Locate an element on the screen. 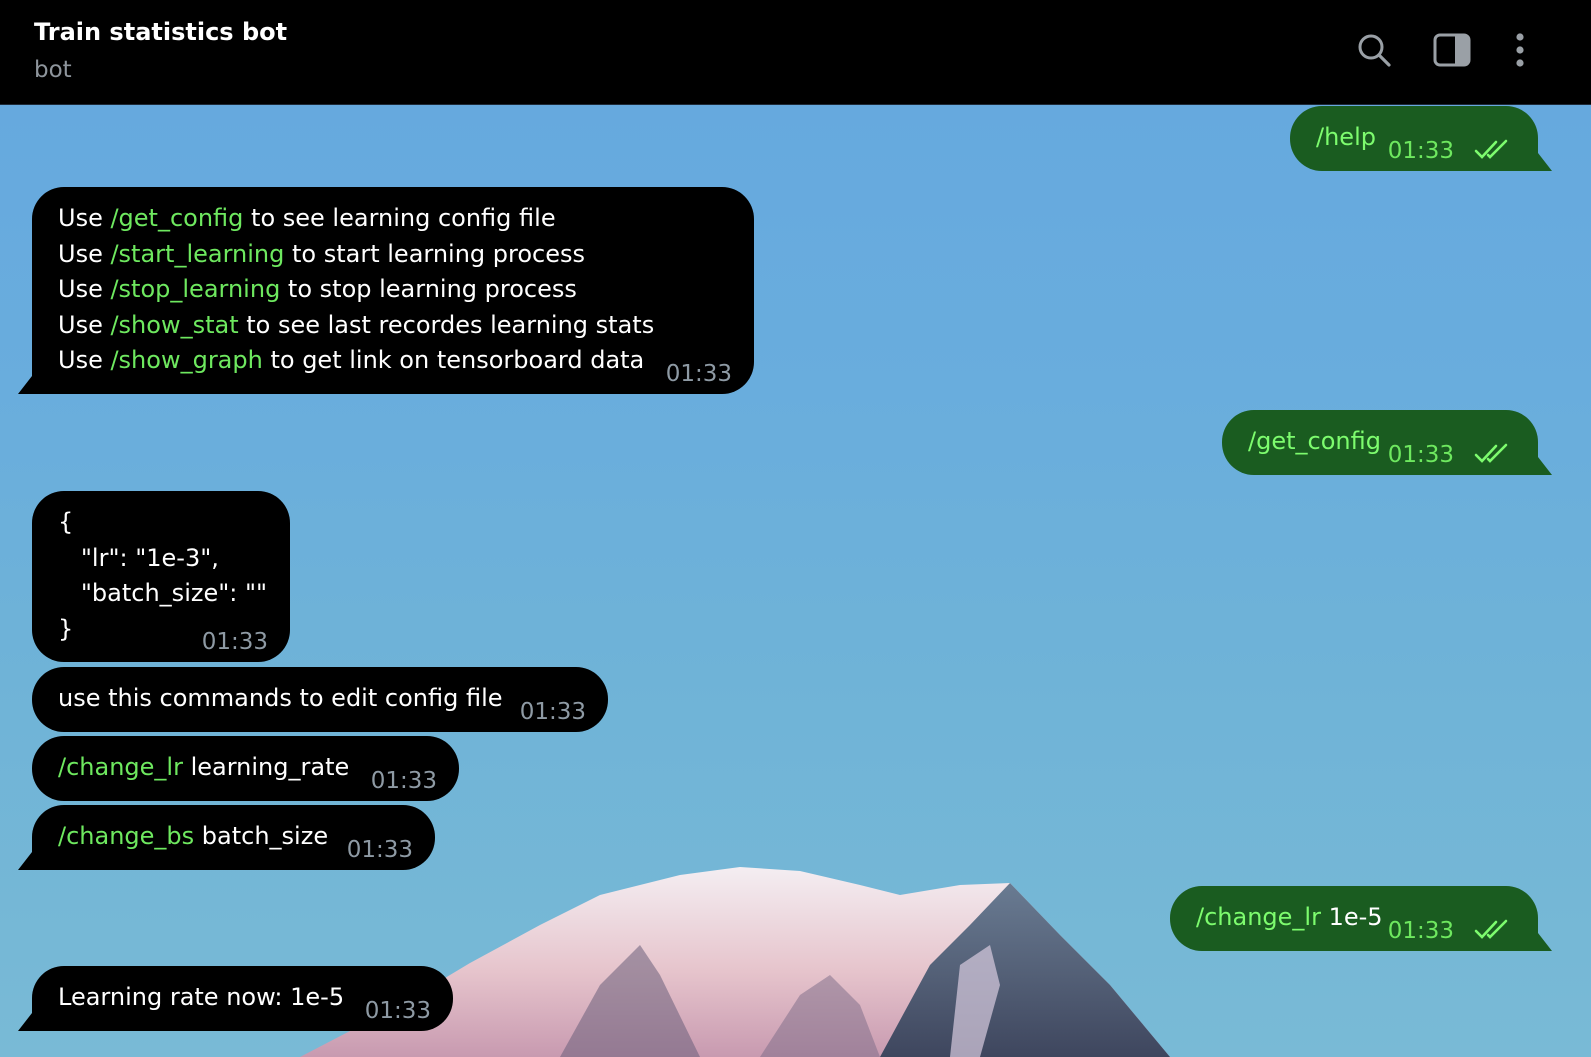 This screenshot has height=1057, width=1591. command-link: /get_config is located at coordinates (176, 218).